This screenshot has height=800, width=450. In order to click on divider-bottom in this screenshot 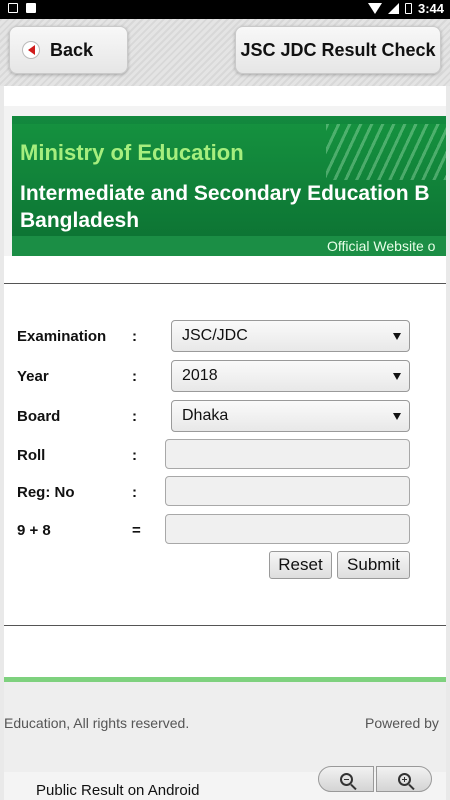, I will do `click(225, 625)`.